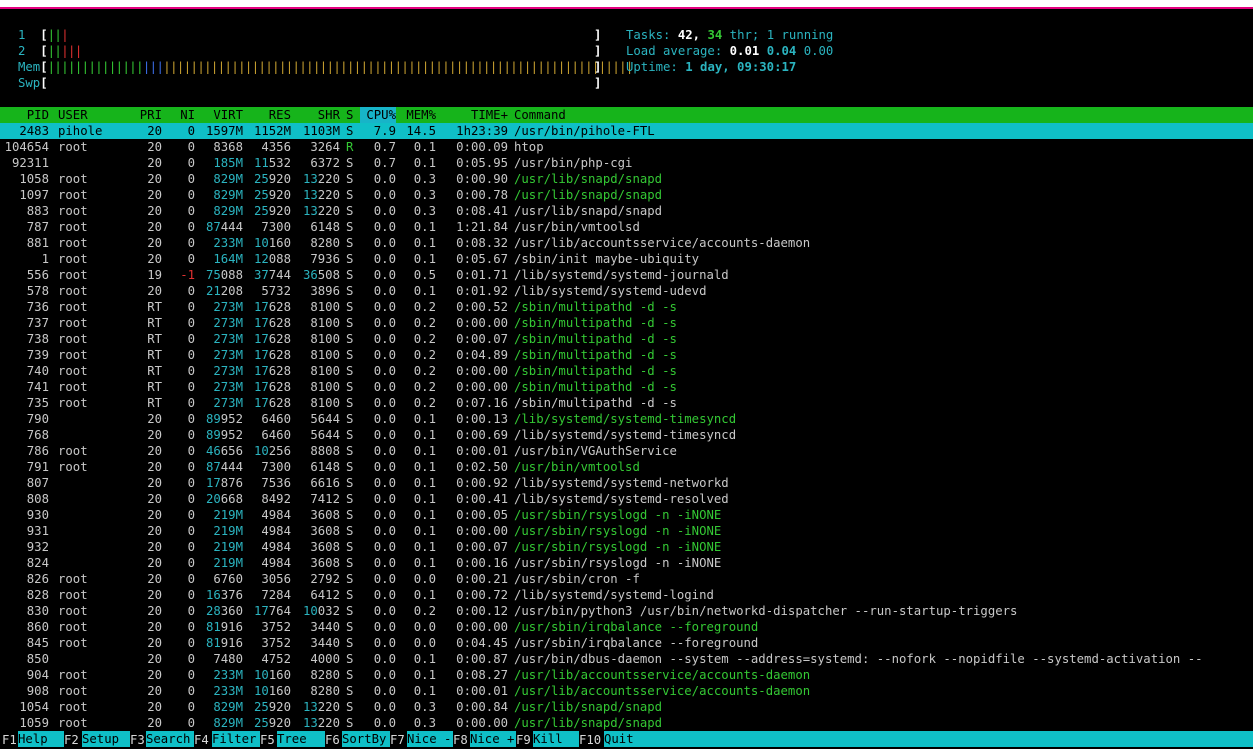  I want to click on virt-cell: 219M, so click(228, 515).